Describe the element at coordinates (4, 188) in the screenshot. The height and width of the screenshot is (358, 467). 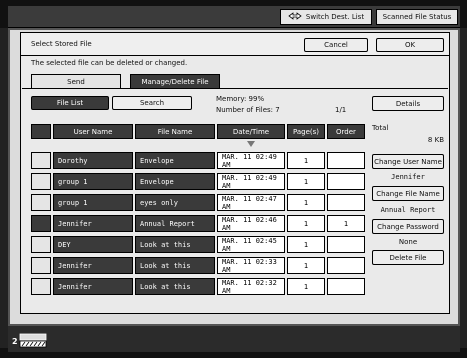
I see `left-frame` at that location.